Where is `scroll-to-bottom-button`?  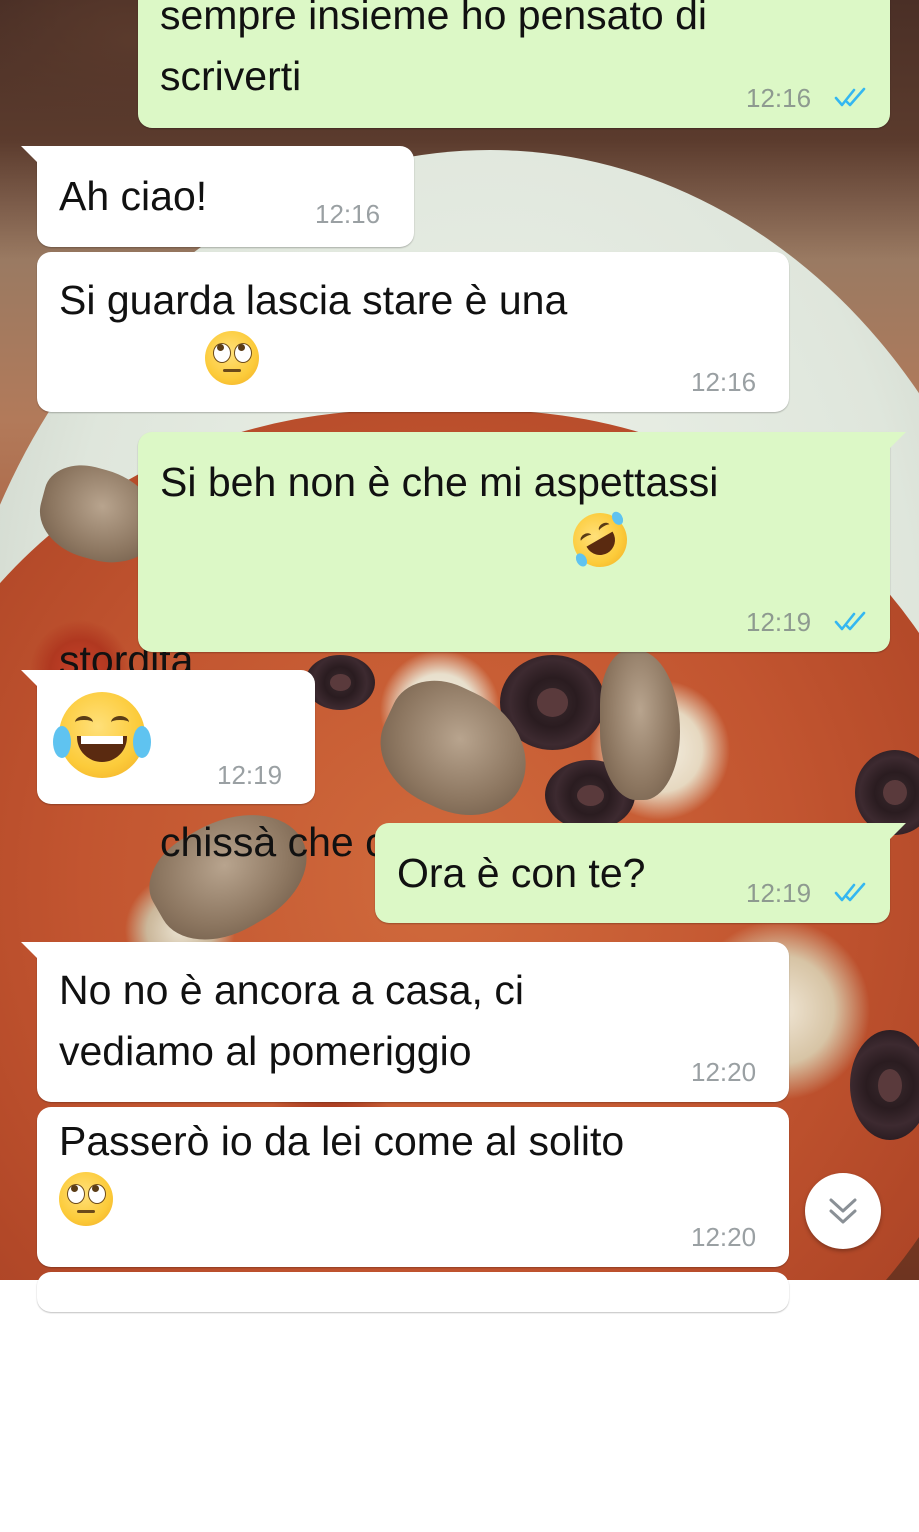 scroll-to-bottom-button is located at coordinates (843, 1211).